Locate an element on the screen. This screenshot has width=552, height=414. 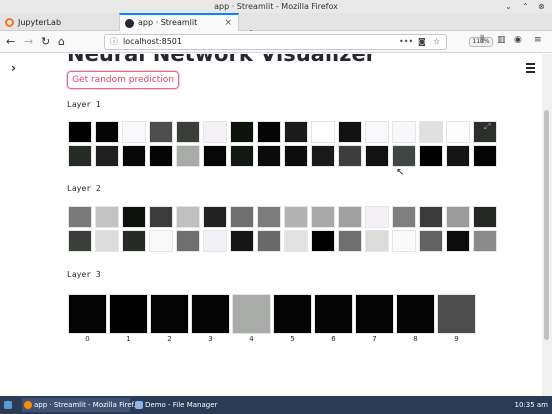
reload-icon: ↻ is located at coordinates (45, 42).